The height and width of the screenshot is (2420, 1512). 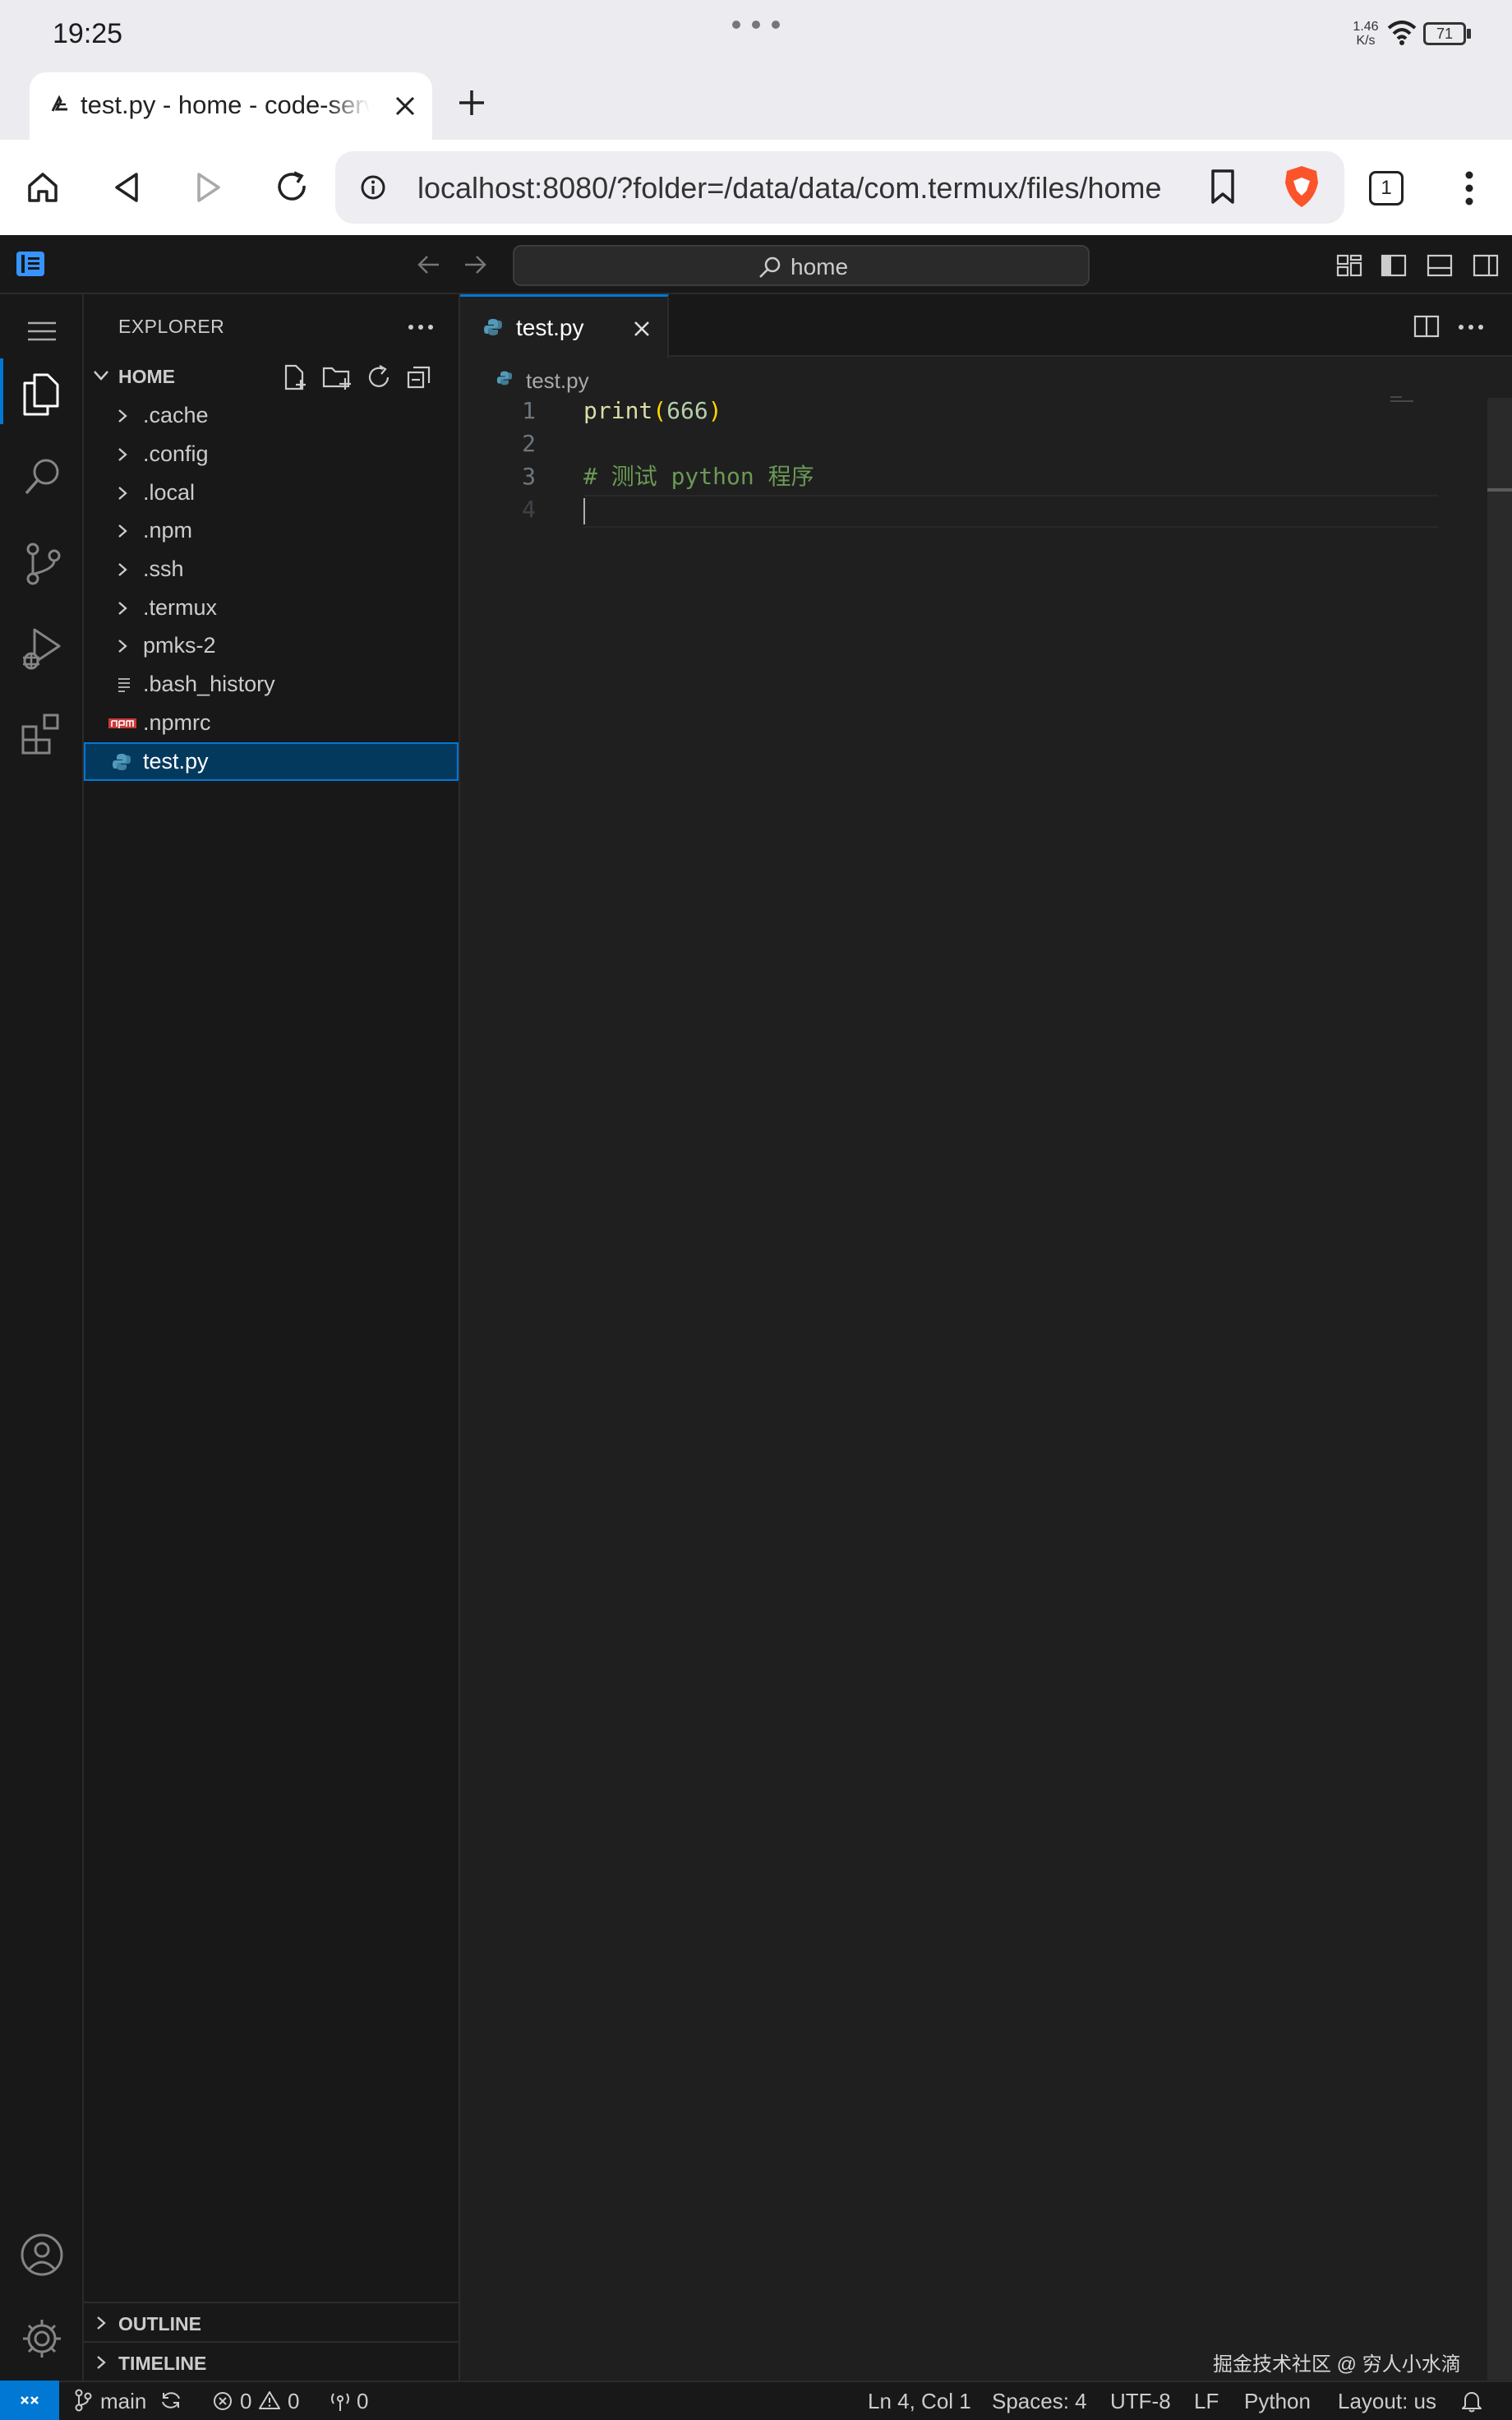 I want to click on vscode-titlebar: home, so click(x=756, y=264).